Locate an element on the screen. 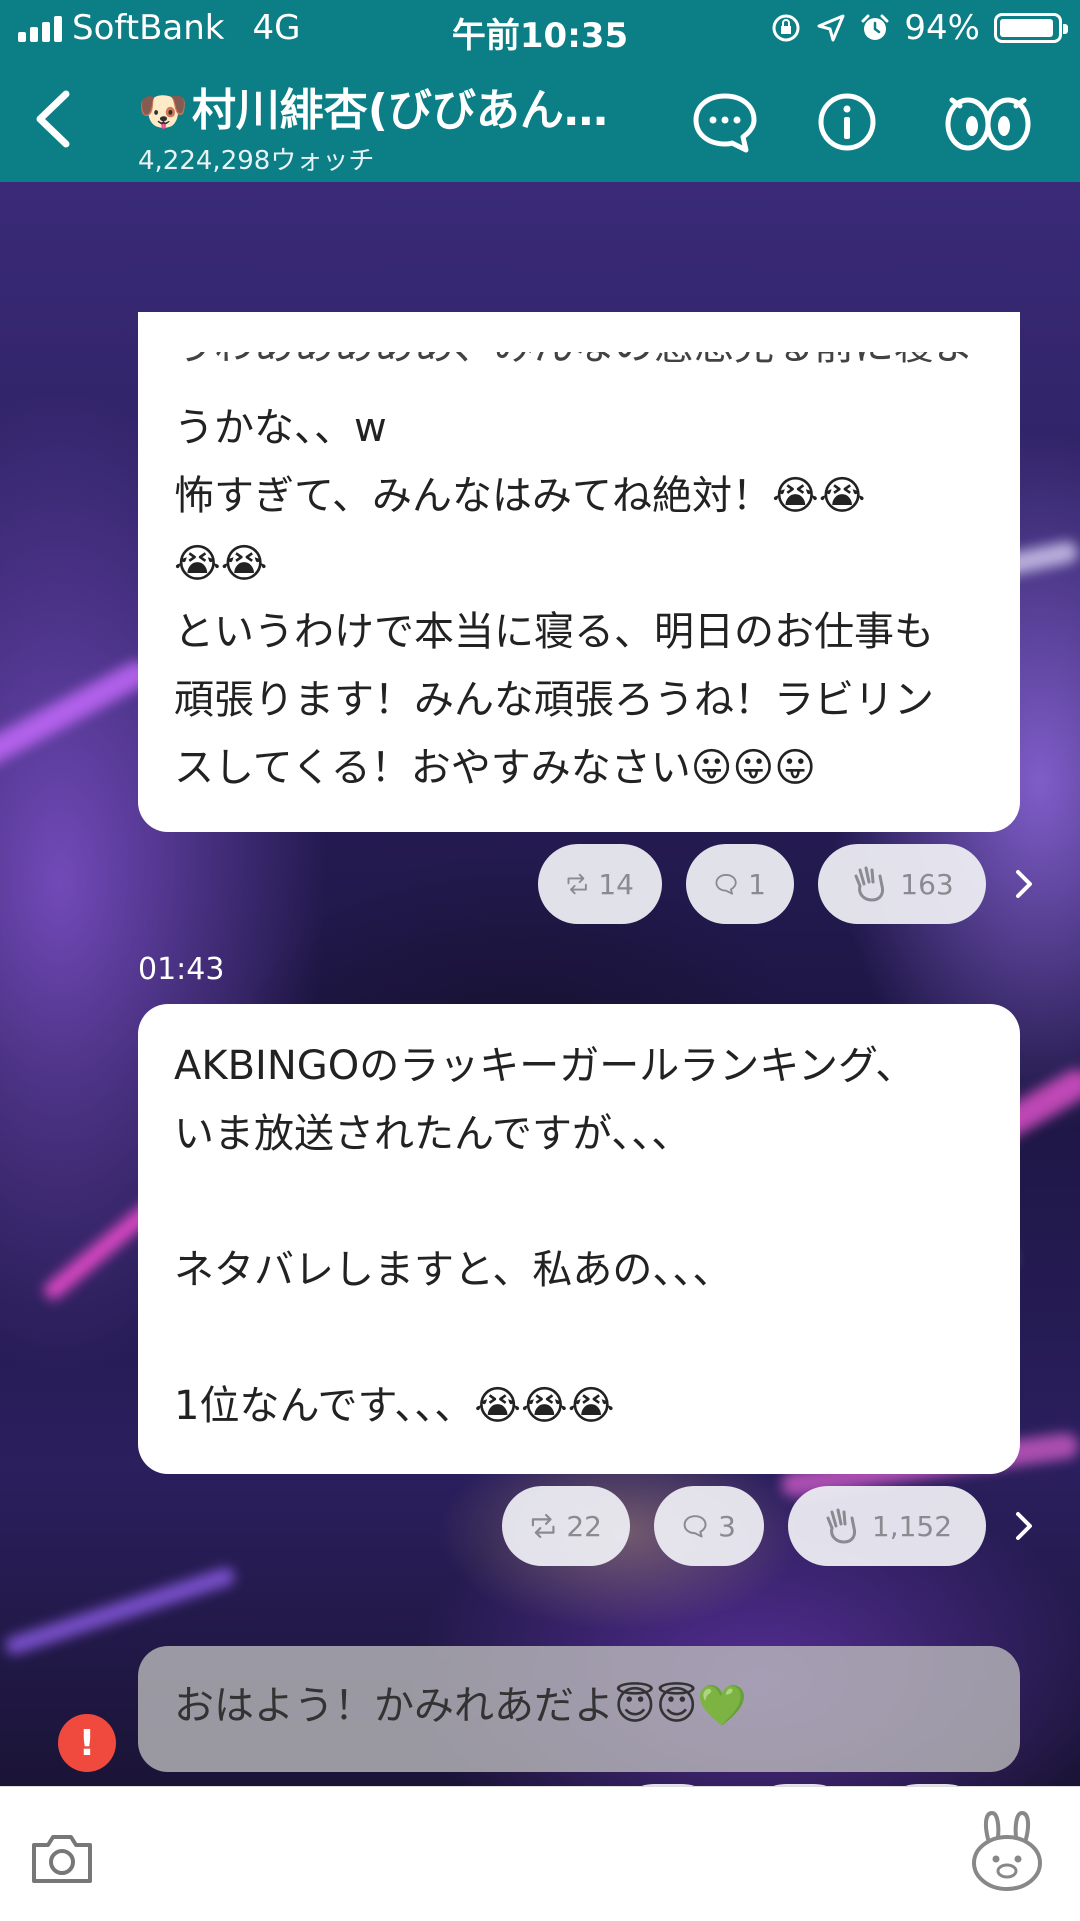 The width and height of the screenshot is (1080, 1921). battery-percent: 94% is located at coordinates (942, 28).